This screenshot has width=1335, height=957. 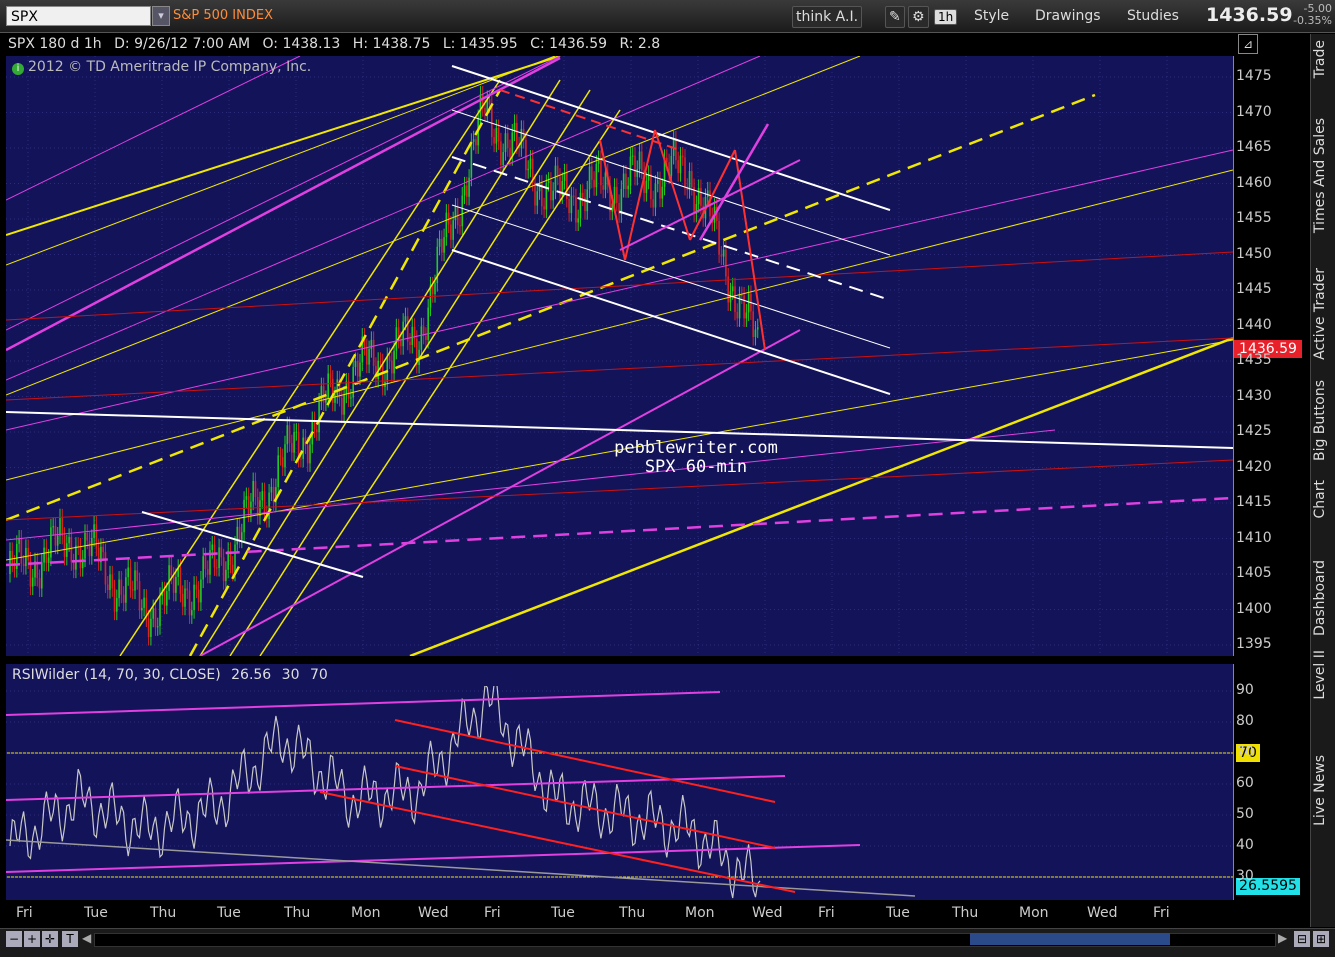 I want to click on time-label: Fri, so click(x=492, y=913).